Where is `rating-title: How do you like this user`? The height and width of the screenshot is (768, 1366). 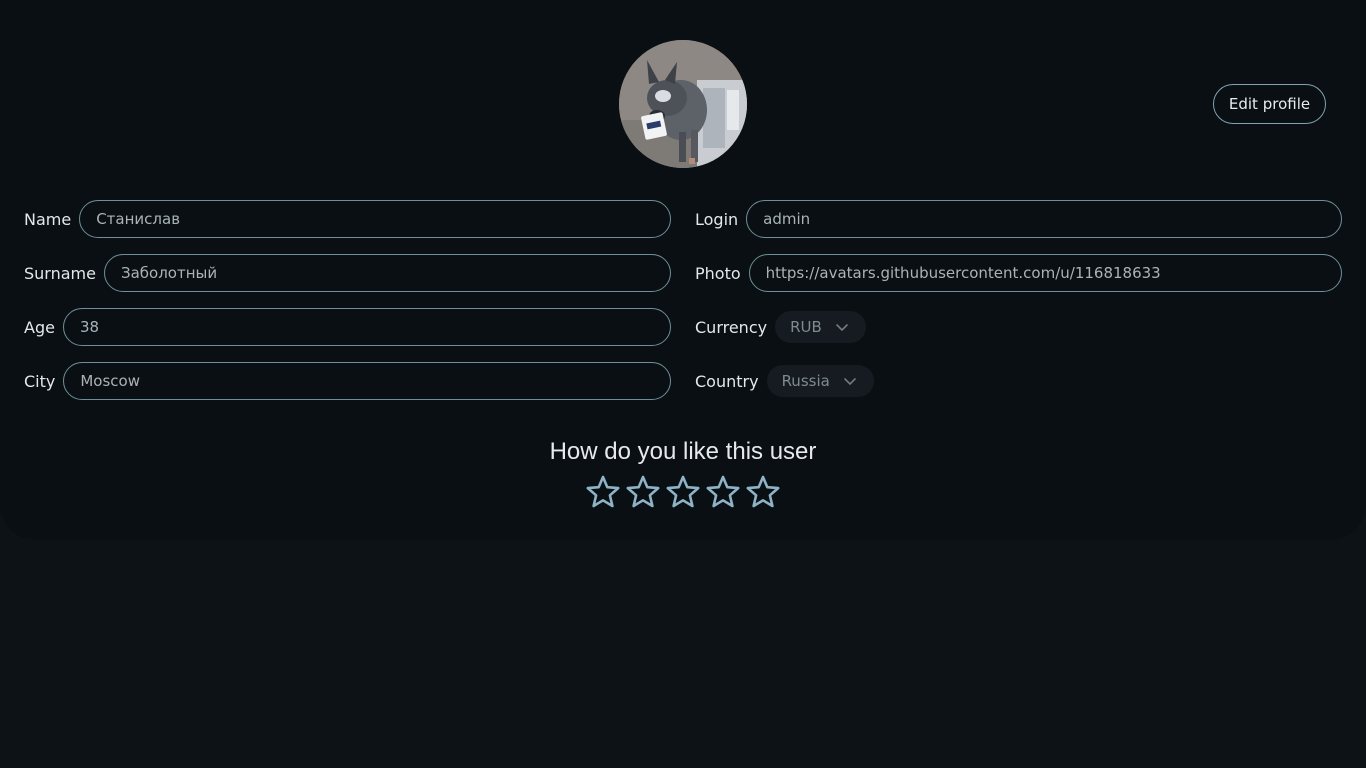
rating-title: How do you like this user is located at coordinates (683, 451).